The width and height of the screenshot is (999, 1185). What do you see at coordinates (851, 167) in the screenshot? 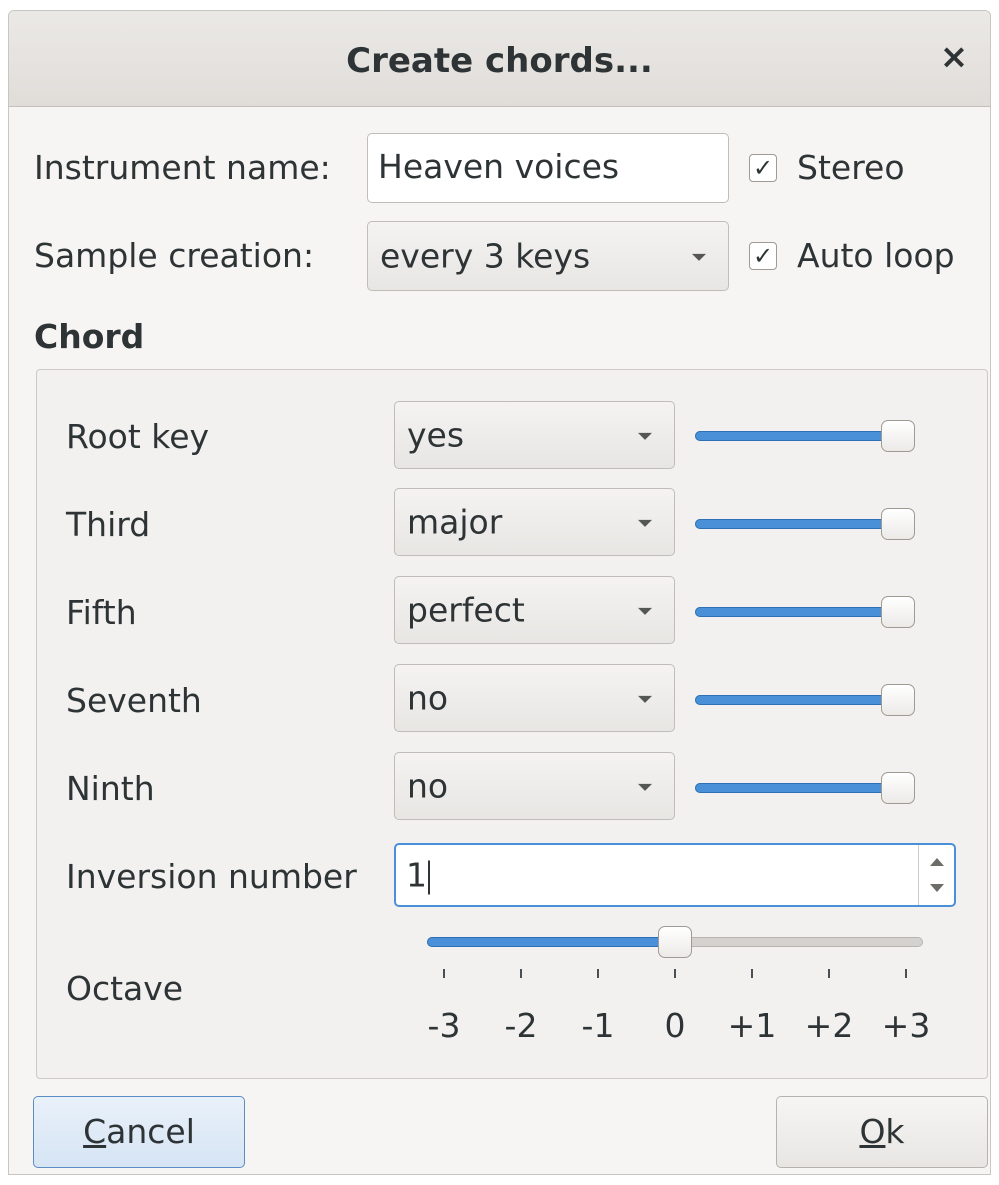
I see `stereo-label: Stereo` at bounding box center [851, 167].